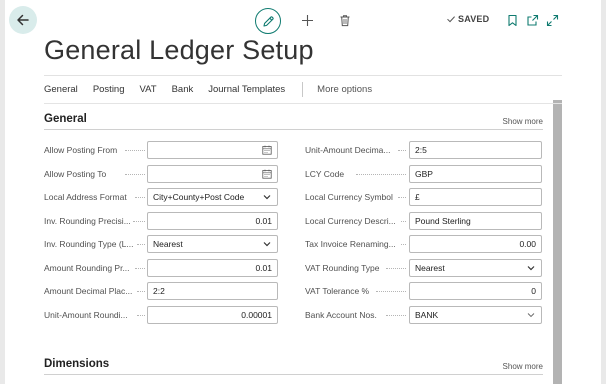  I want to click on vat-tolerance-input: 0, so click(475, 291).